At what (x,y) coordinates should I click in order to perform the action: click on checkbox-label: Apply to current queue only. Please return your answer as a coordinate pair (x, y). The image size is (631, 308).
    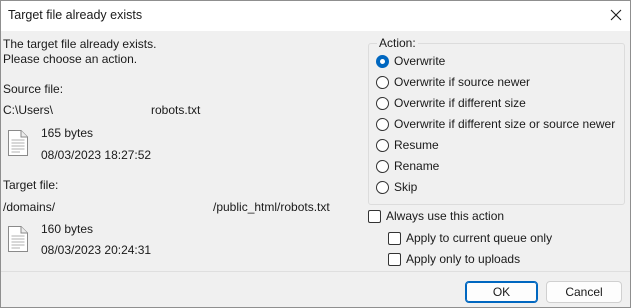
    Looking at the image, I should click on (479, 238).